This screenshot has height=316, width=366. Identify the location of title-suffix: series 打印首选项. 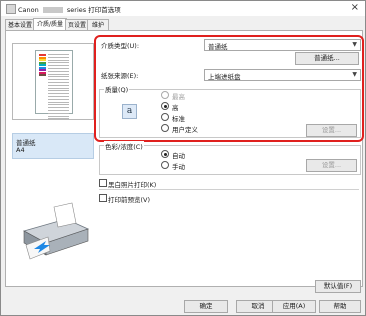
(93, 10).